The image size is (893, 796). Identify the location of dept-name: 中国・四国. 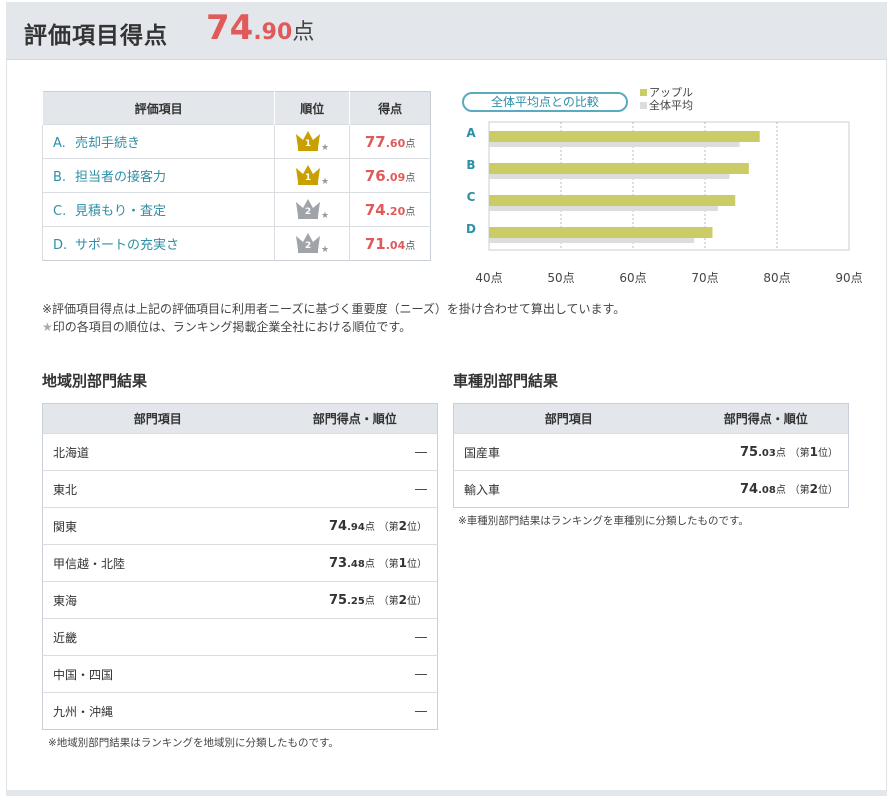
(157, 674).